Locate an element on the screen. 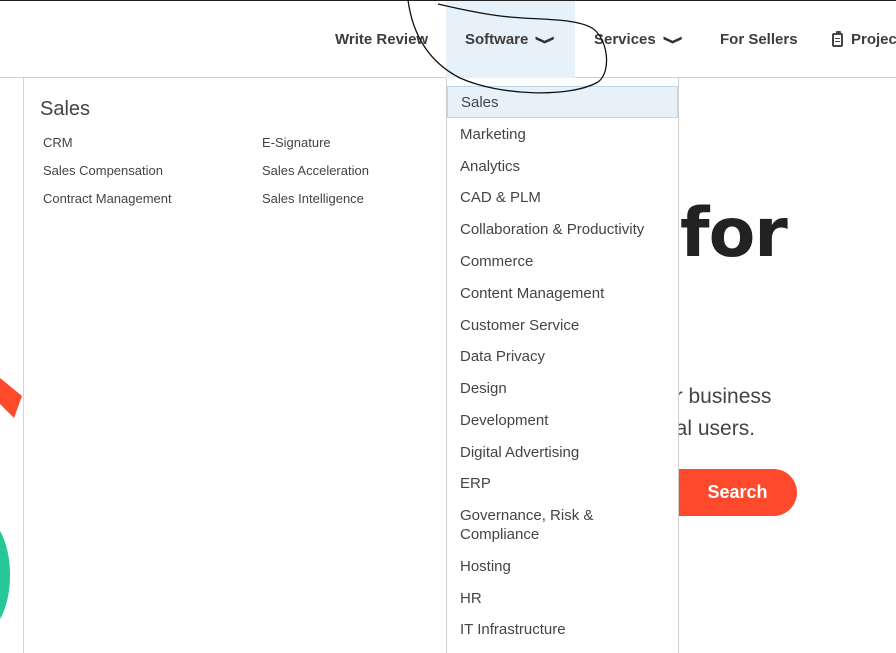 The image size is (896, 653). category-item-content-management: Content Management is located at coordinates (562, 293).